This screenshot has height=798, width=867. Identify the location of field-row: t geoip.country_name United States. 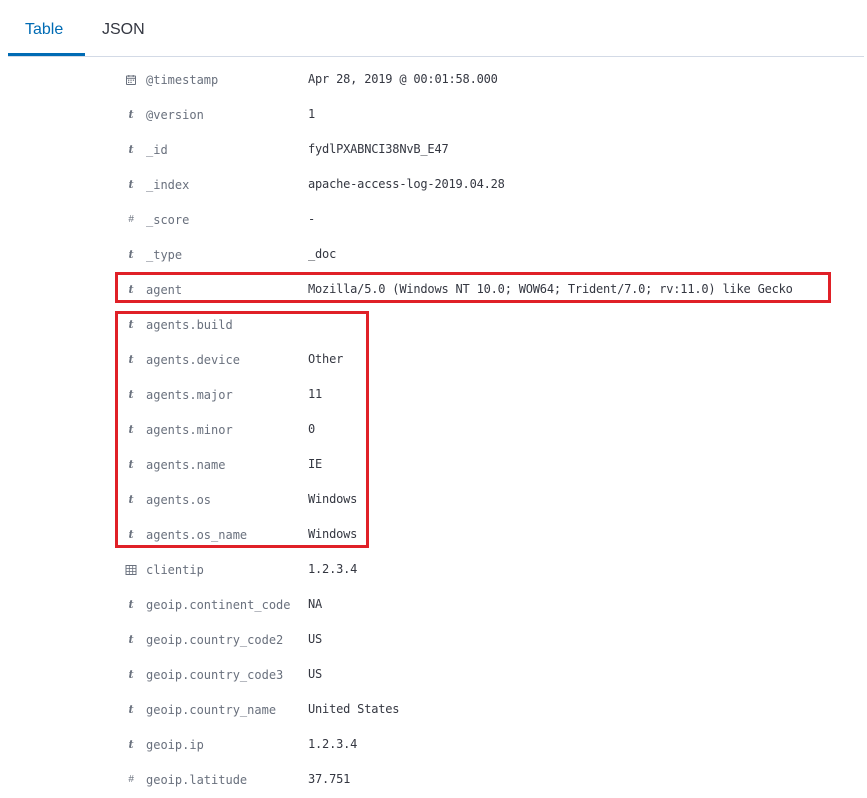
(433, 710).